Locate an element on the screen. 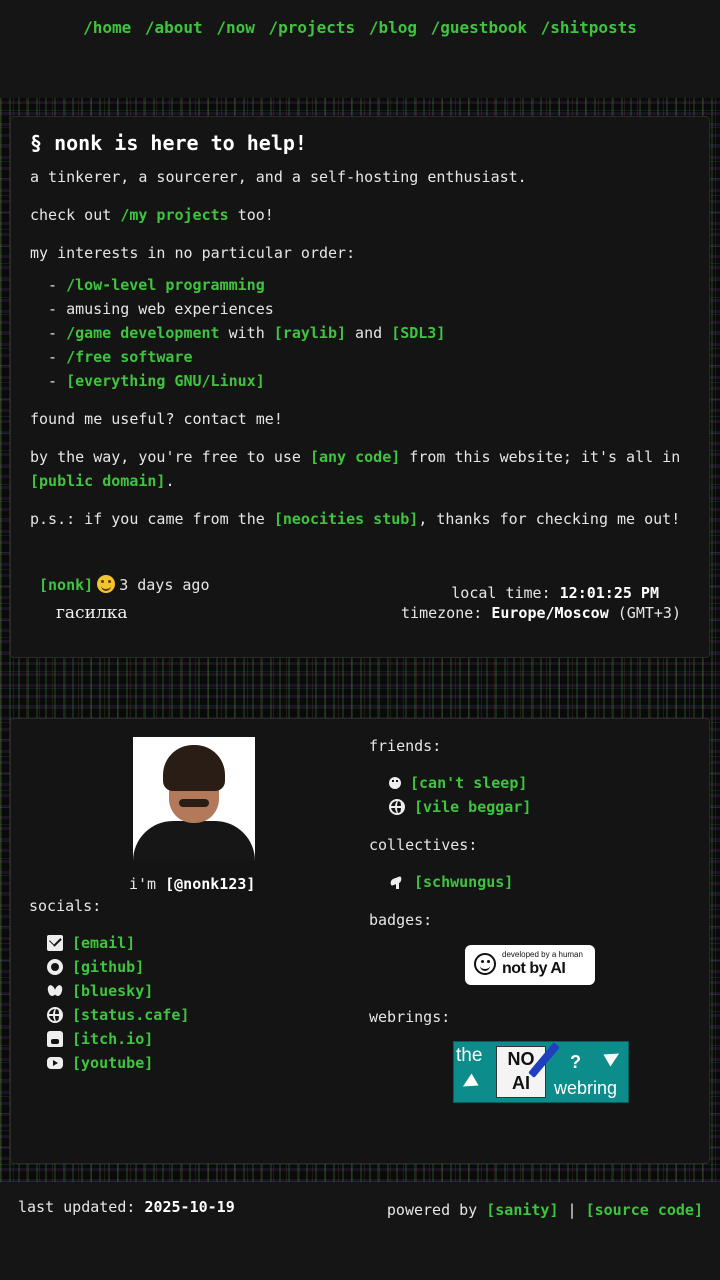 The height and width of the screenshot is (1280, 720). badge-big-text: not by AI is located at coordinates (534, 968).